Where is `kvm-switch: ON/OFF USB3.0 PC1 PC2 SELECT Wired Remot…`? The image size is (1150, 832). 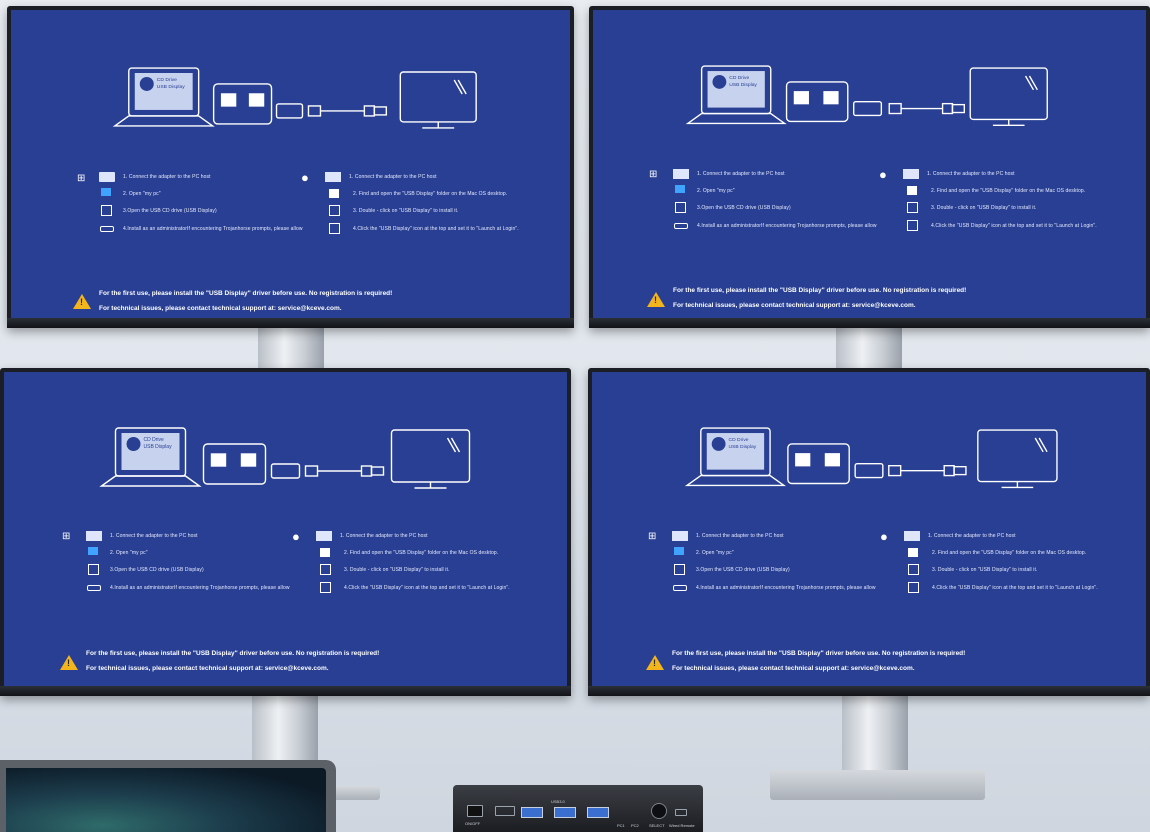 kvm-switch: ON/OFF USB3.0 PC1 PC2 SELECT Wired Remot… is located at coordinates (578, 808).